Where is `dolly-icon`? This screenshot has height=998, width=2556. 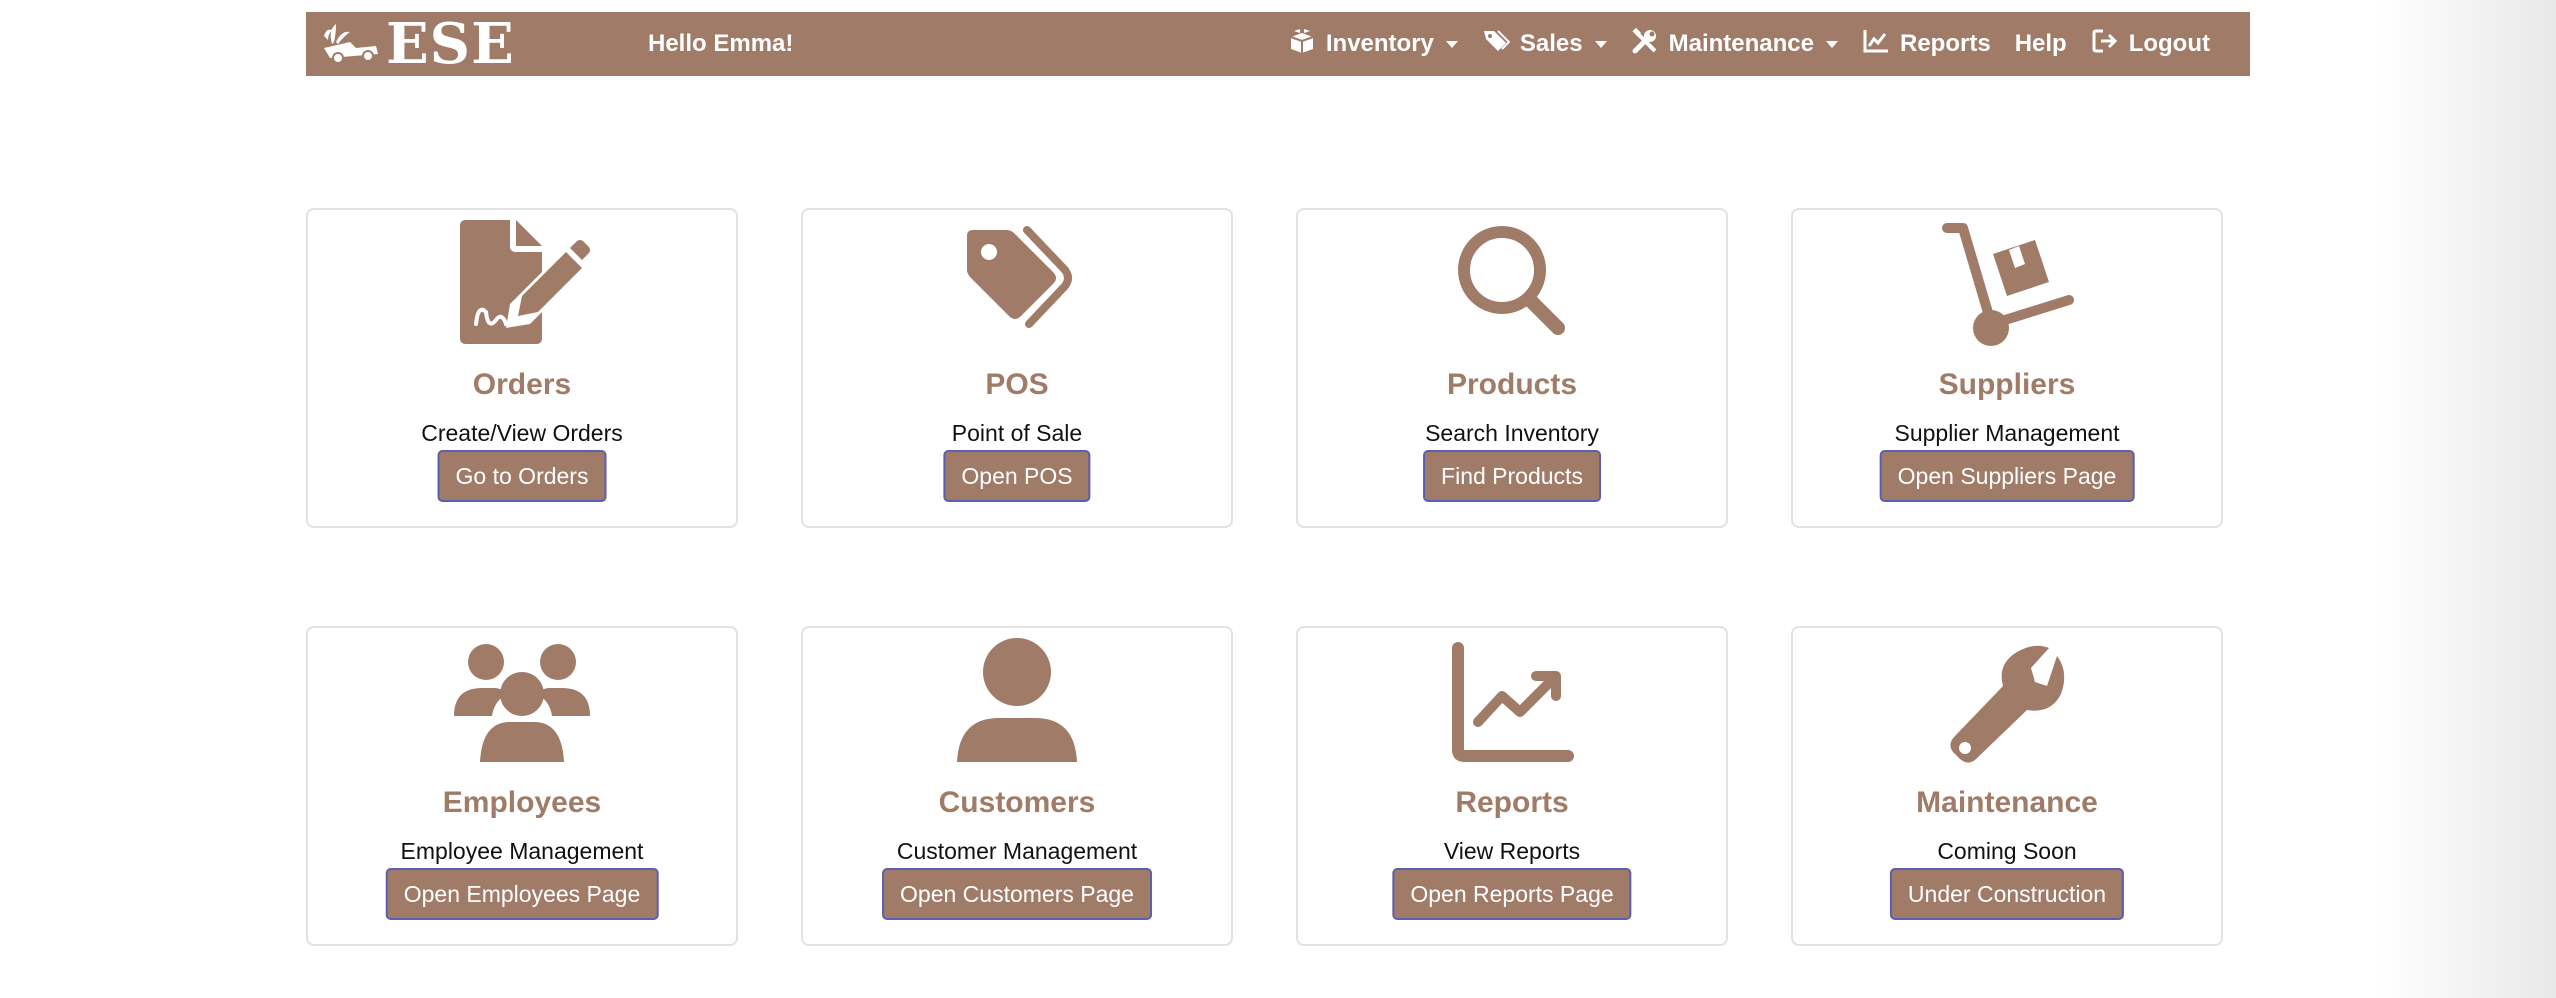 dolly-icon is located at coordinates (2007, 284).